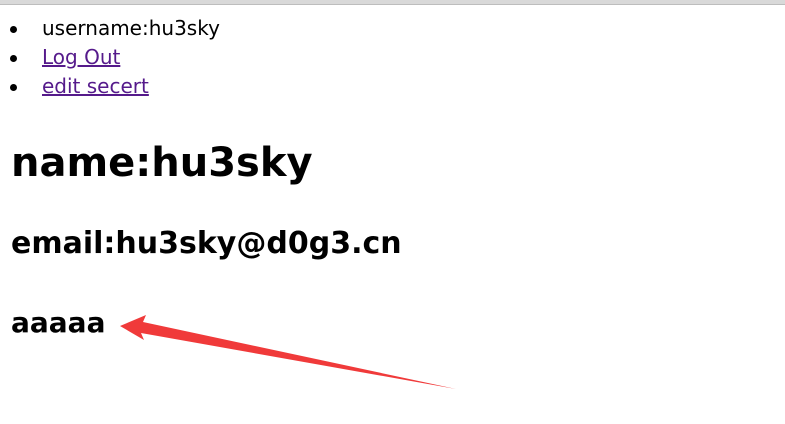 This screenshot has width=785, height=424. I want to click on email-heading: email:hu3sky@d0g3.cn, so click(206, 243).